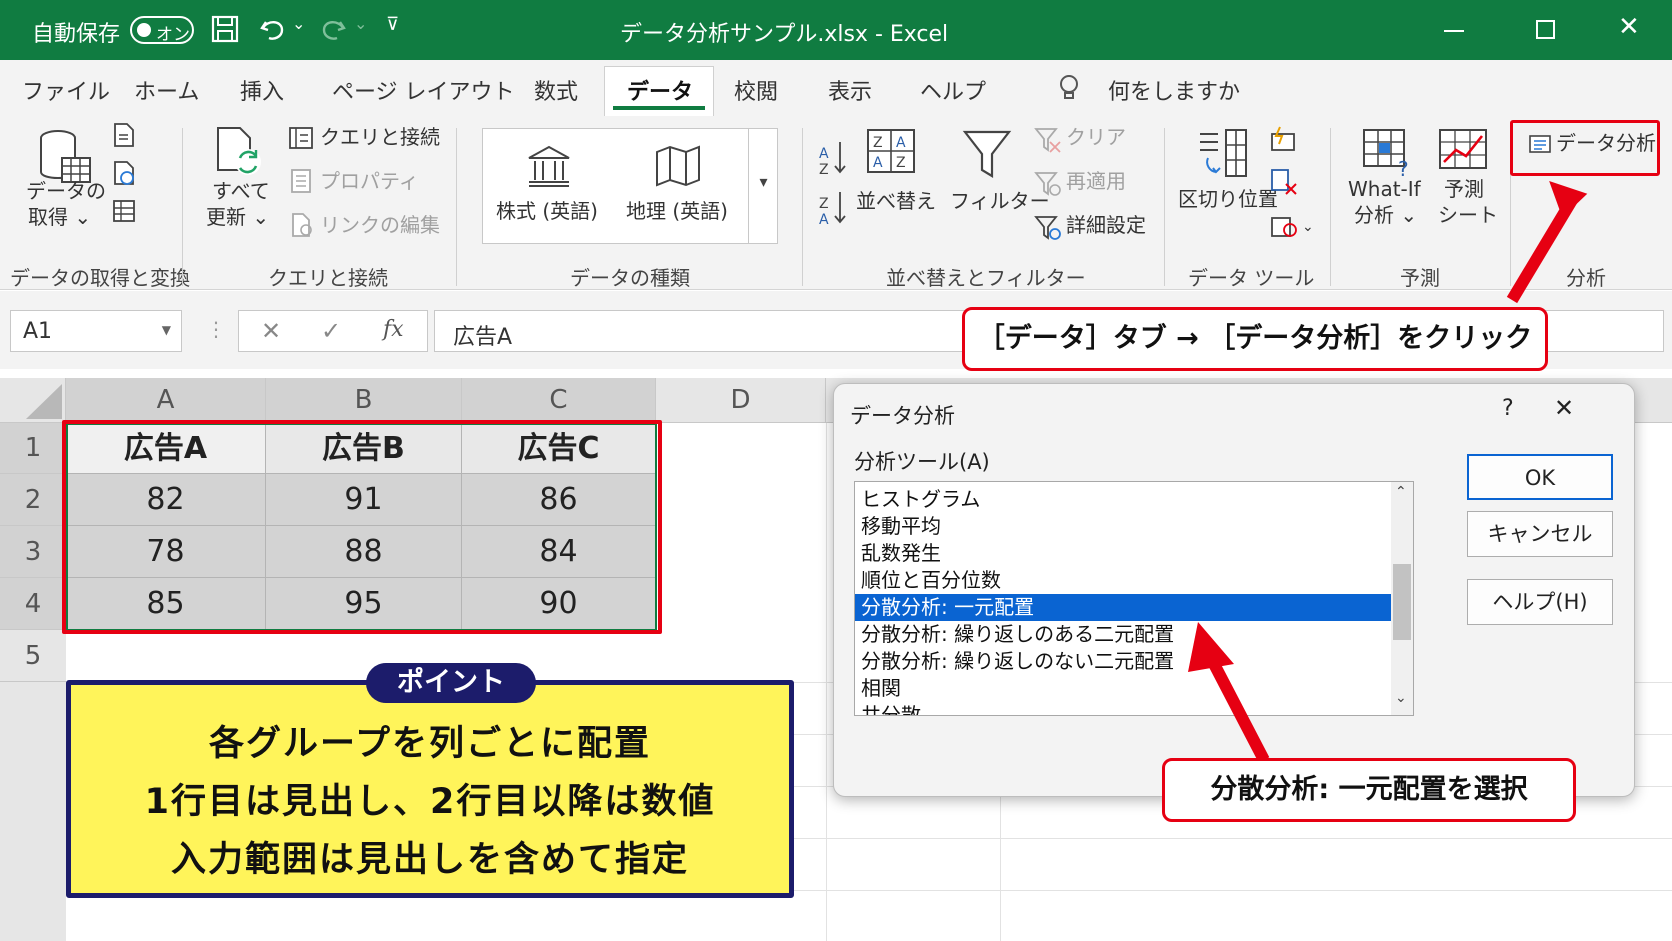  Describe the element at coordinates (1211, 647) in the screenshot. I see `arrow-head` at that location.